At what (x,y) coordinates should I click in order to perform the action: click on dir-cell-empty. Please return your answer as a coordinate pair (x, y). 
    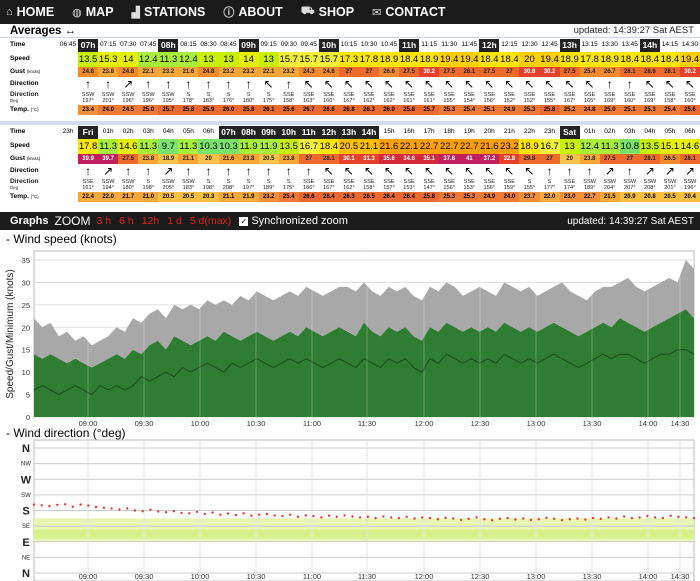
    Looking at the image, I should click on (68, 98).